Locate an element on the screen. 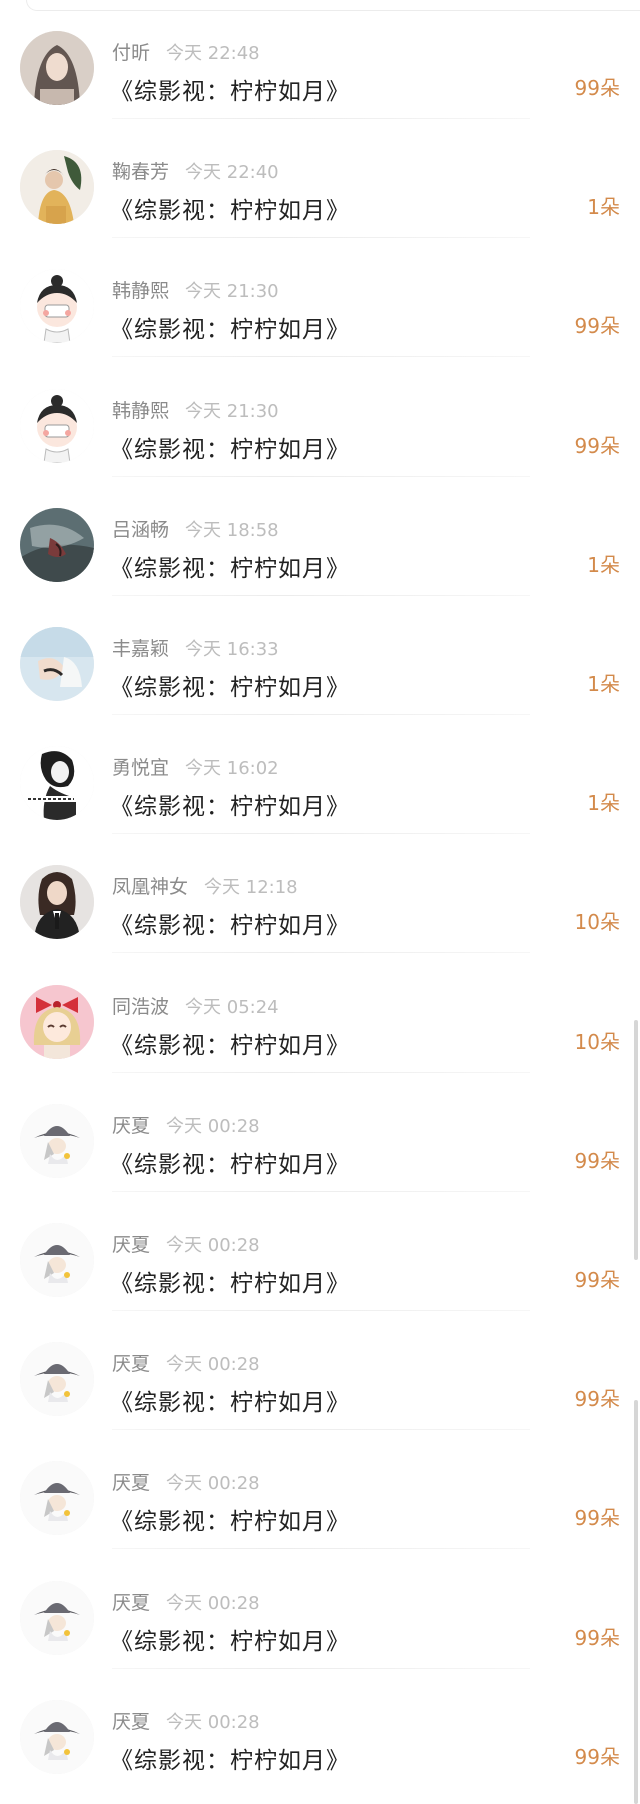  user-name-line: 同浩波 今天 05:24 is located at coordinates (195, 1005).